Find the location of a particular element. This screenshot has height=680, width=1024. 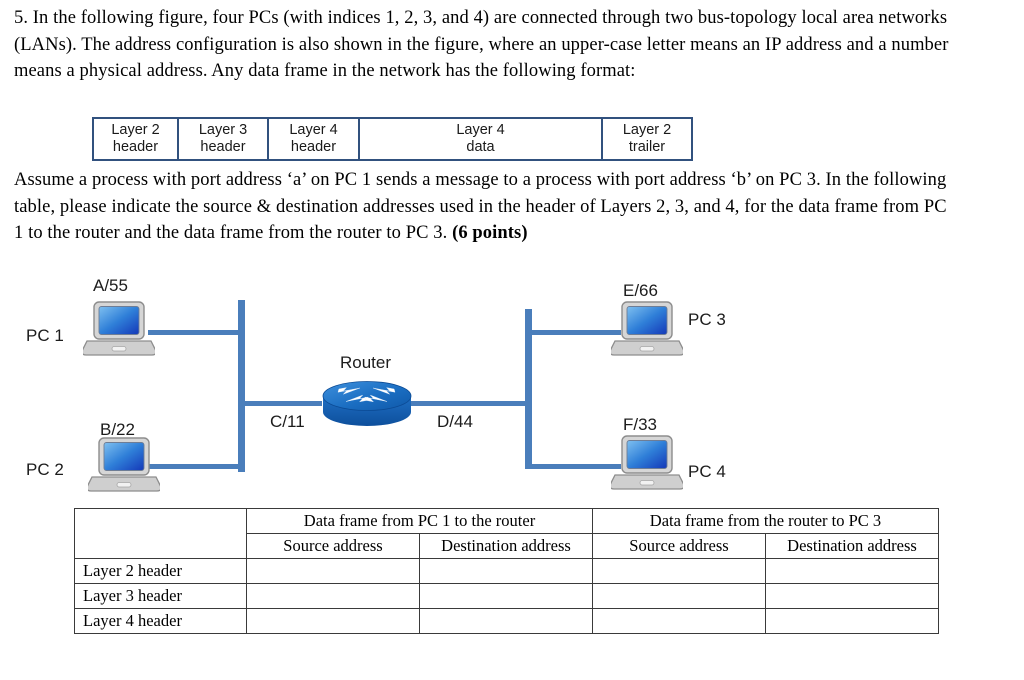

group-header-router-to-pc3: Data frame from the router to PC 3 is located at coordinates (765, 521).